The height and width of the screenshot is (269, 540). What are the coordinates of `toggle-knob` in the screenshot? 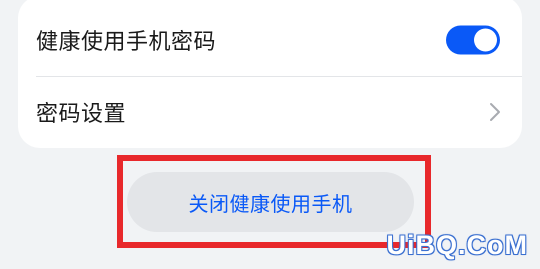 It's located at (485, 40).